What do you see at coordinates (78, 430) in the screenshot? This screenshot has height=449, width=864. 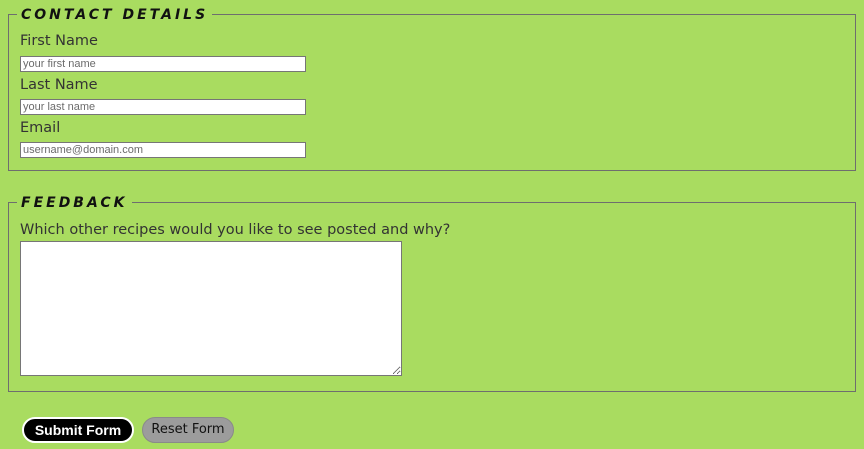 I see `submit-form-button: Submit Form` at bounding box center [78, 430].